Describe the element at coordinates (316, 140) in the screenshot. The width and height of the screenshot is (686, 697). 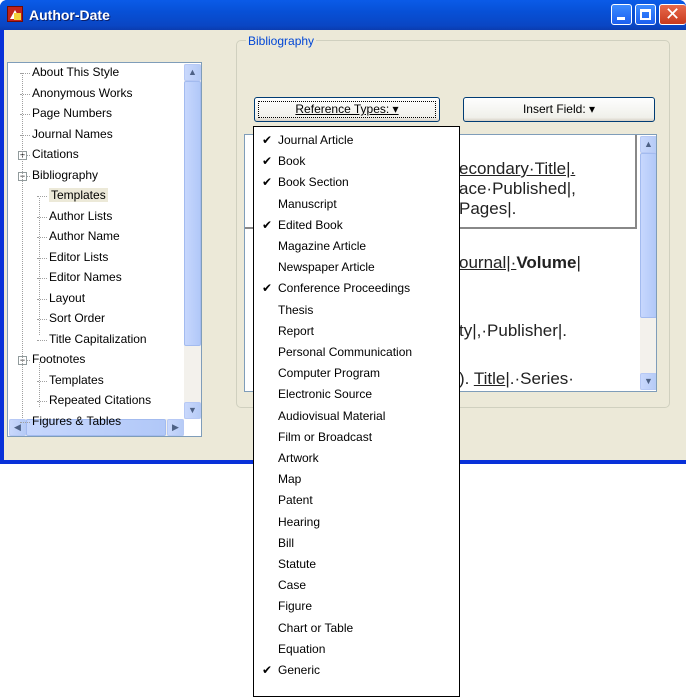
I see `menu-item-label: Journal Article` at that location.